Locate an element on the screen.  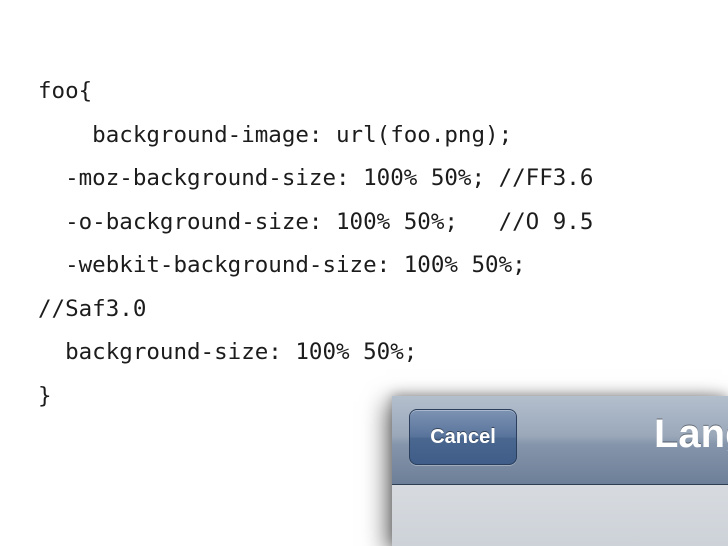
cancel-button: Cancel is located at coordinates (463, 437).